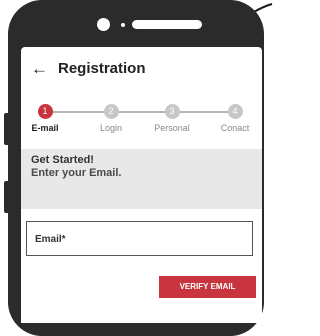 The image size is (320, 336). Describe the element at coordinates (167, 24) in the screenshot. I see `speaker-grille` at that location.